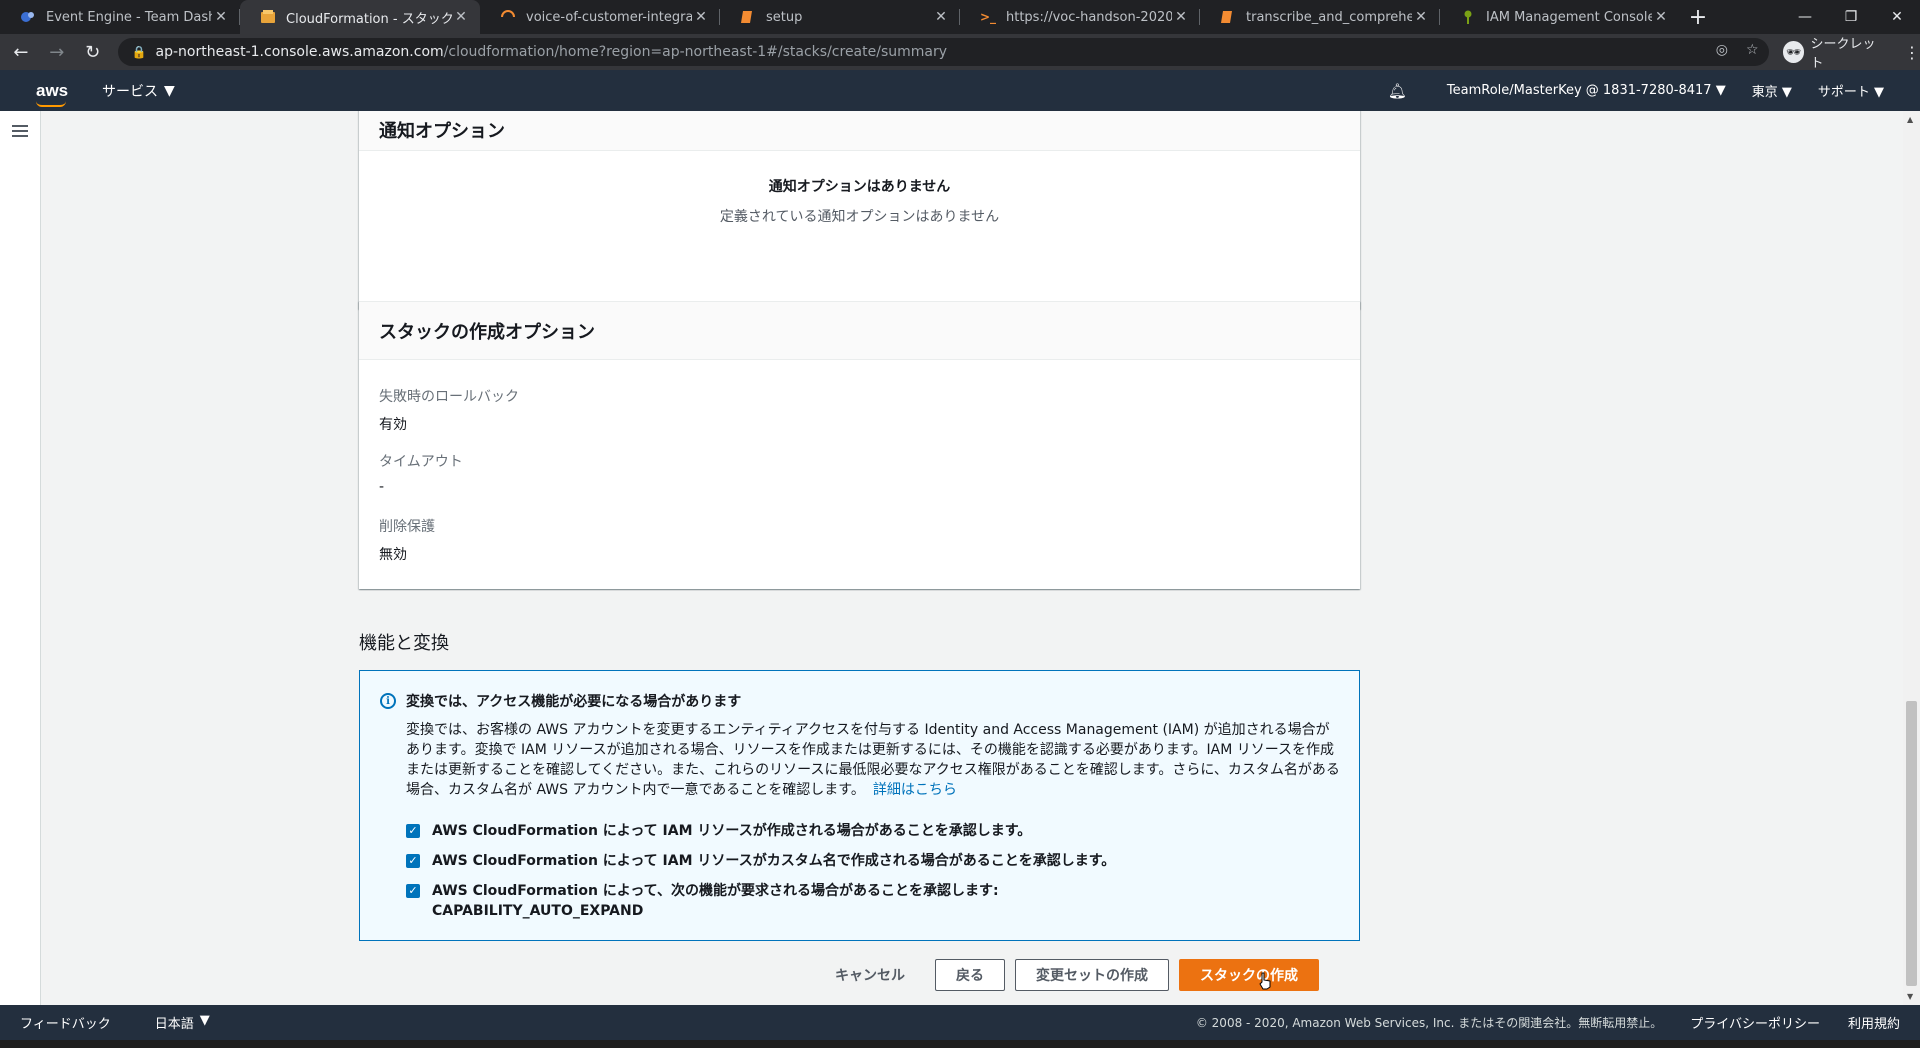  I want to click on info-alert-title: 変換では、アクセス機能が必要になる場合があります, so click(574, 702).